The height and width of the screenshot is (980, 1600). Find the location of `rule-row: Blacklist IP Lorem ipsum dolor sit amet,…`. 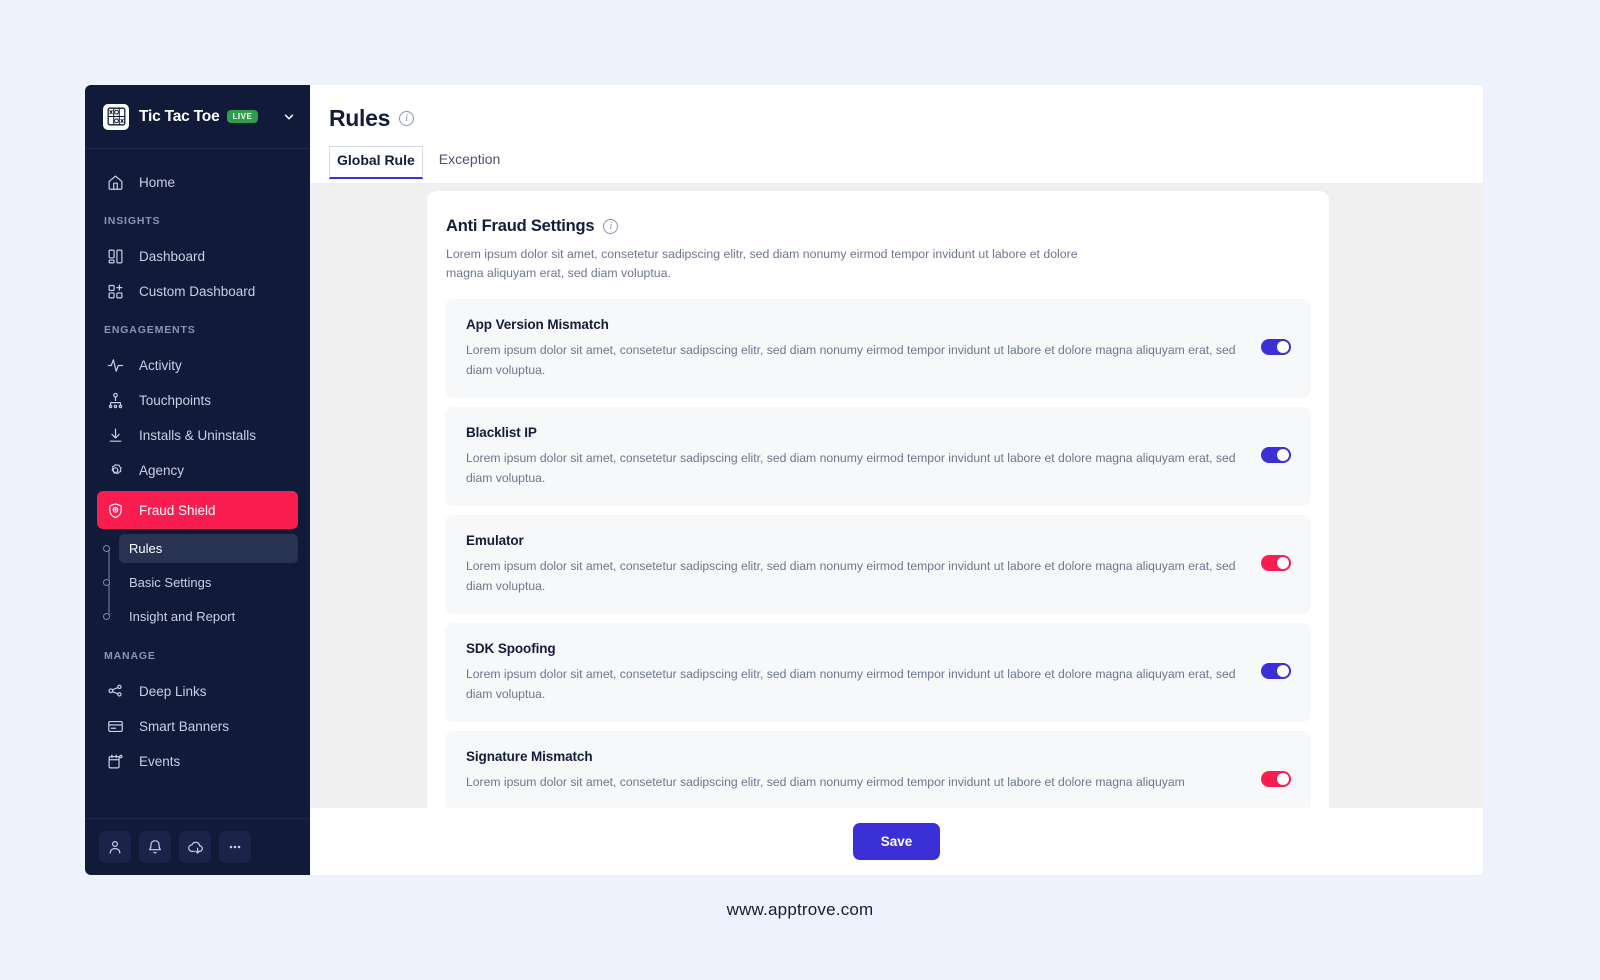

rule-row: Blacklist IP Lorem ipsum dolor sit amet,… is located at coordinates (878, 457).